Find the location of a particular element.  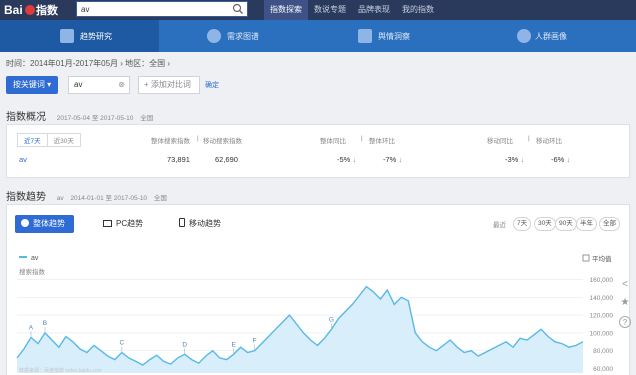

tab-mobile-trend: 移动趋势 is located at coordinates (200, 224).